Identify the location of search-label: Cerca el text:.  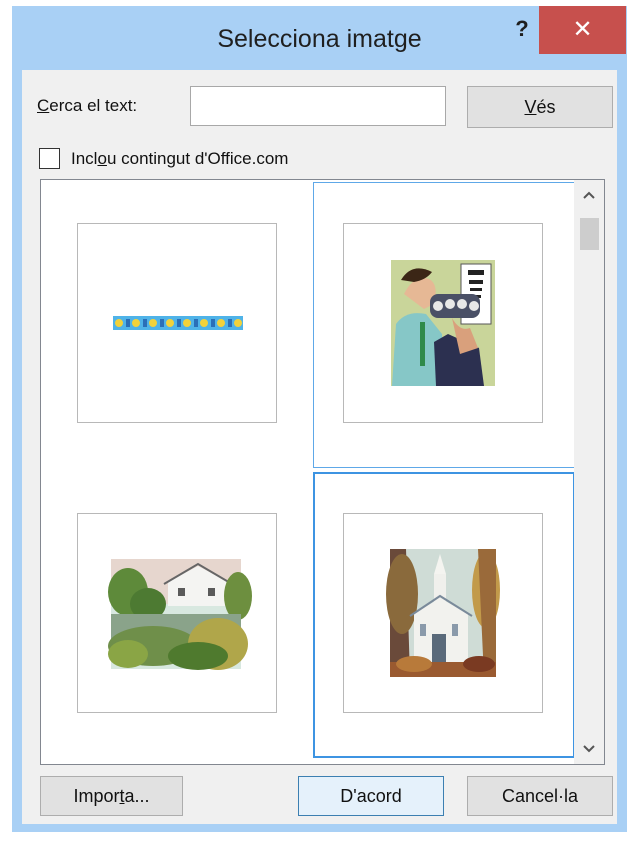
(87, 105).